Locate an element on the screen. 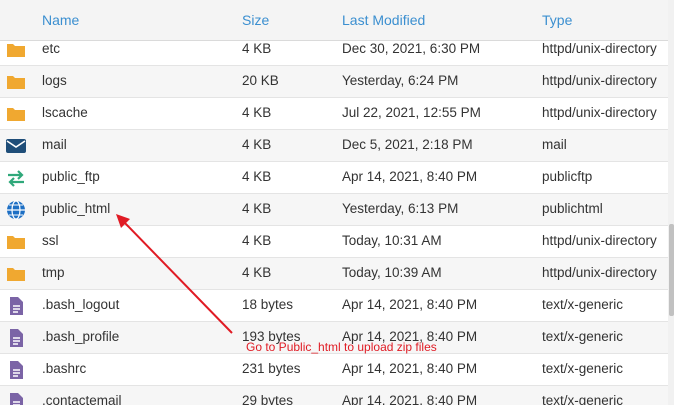 This screenshot has width=674, height=405. transfer-icon is located at coordinates (16, 178).